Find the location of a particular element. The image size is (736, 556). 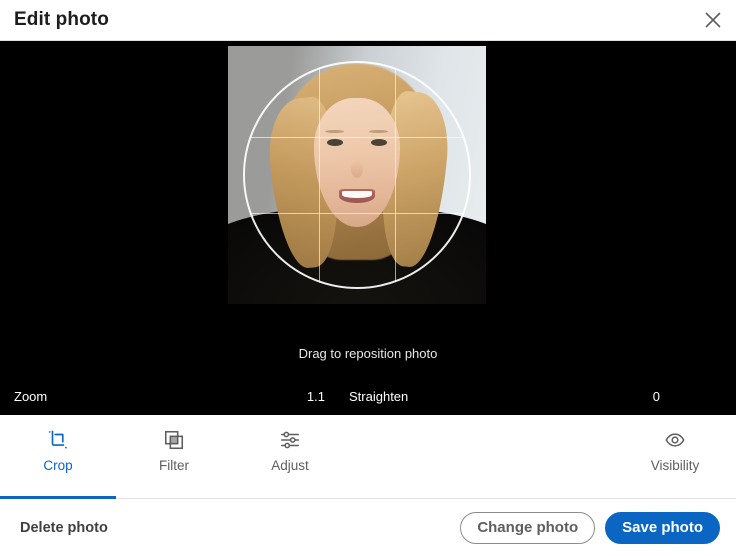

zoom-value: 1.1 is located at coordinates (315, 396).